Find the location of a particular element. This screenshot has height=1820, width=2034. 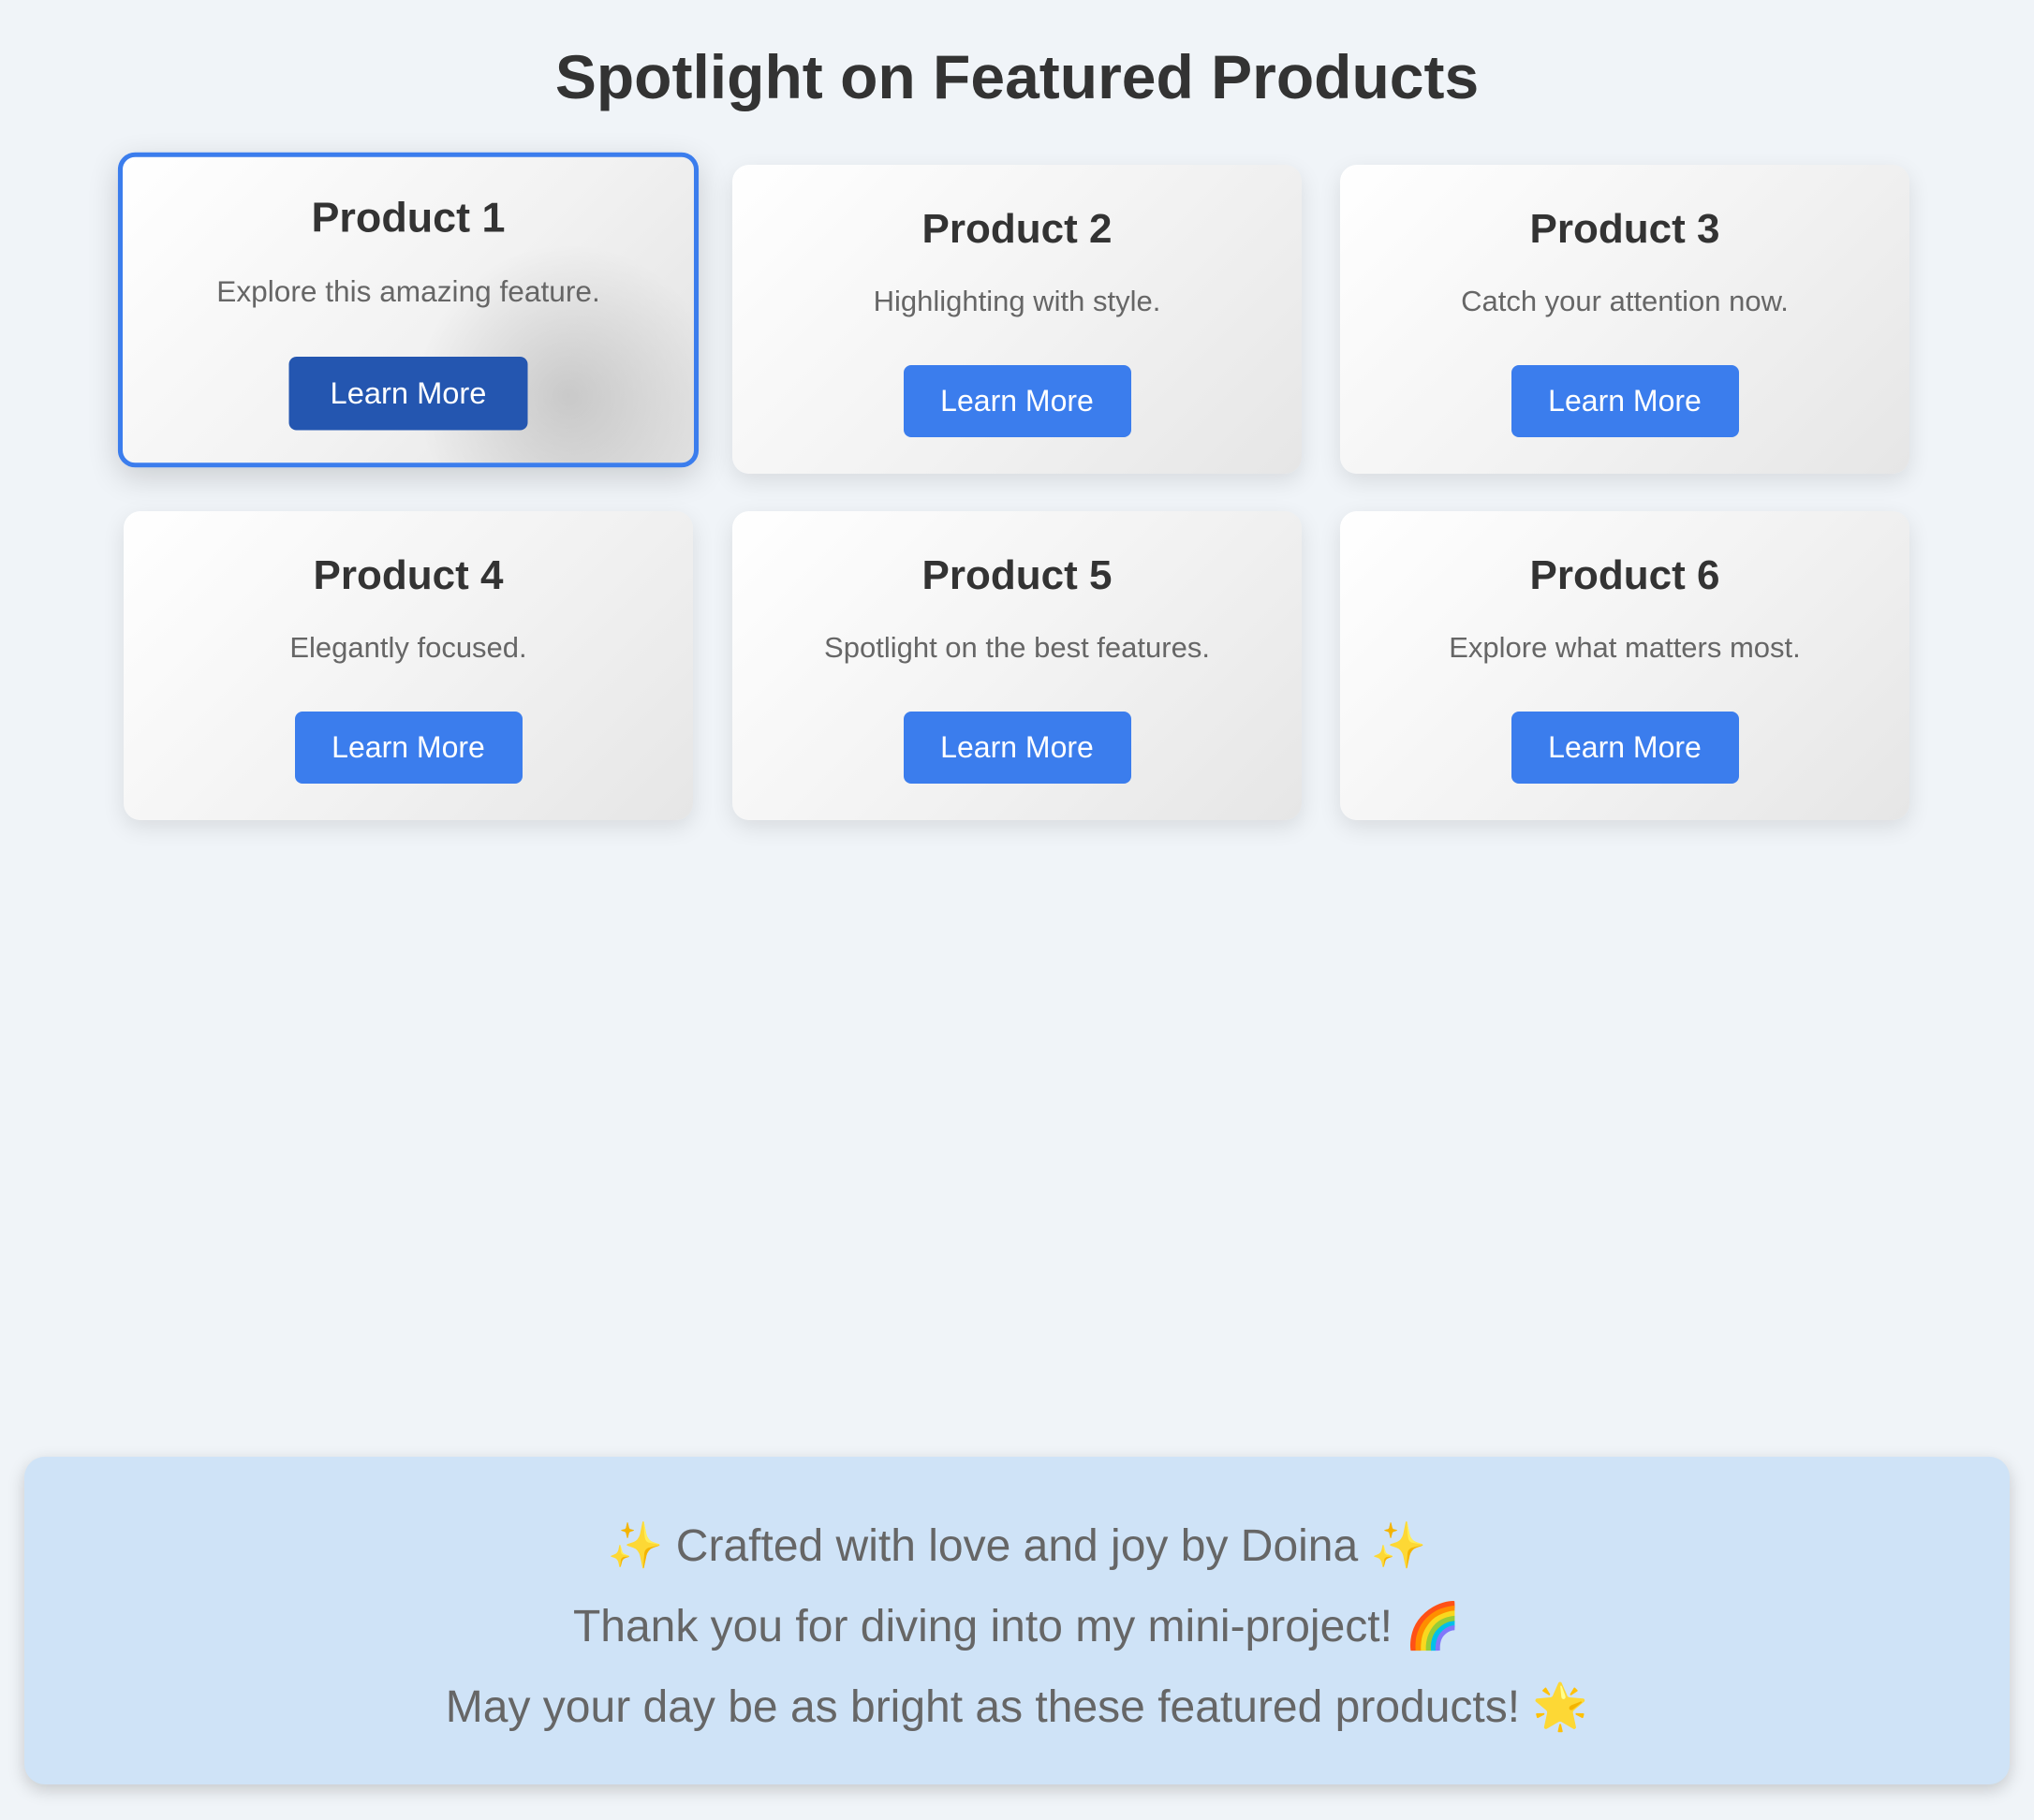

product-card-description: Explore what matters most. is located at coordinates (1625, 647).